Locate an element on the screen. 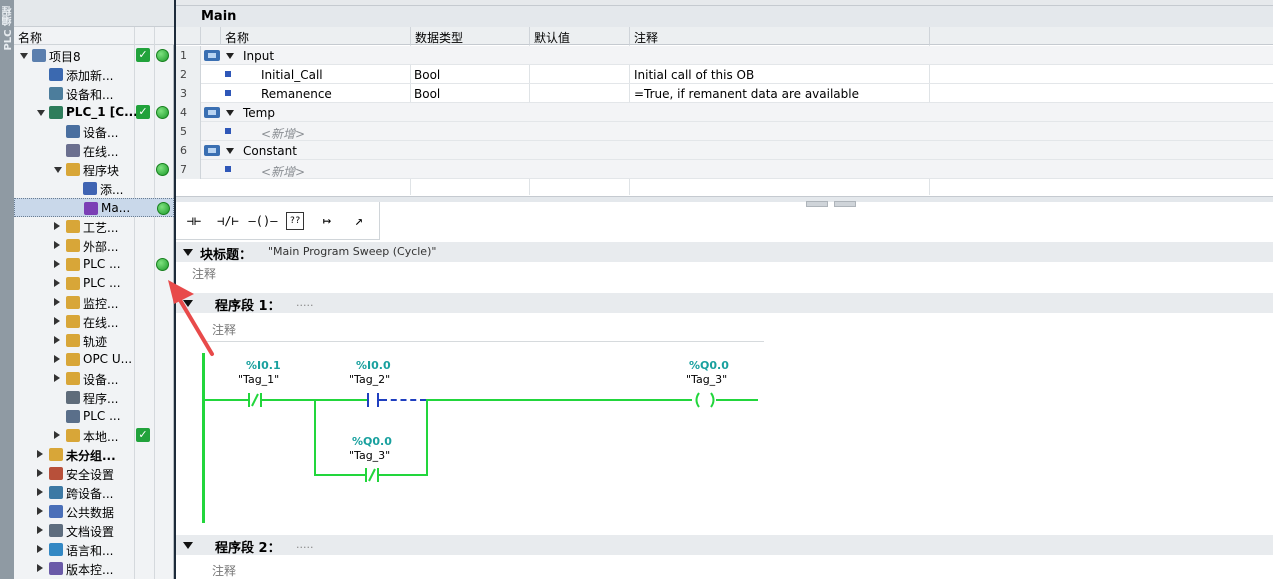 This screenshot has height=579, width=1273. tree-item: 程序块 is located at coordinates (94, 169).